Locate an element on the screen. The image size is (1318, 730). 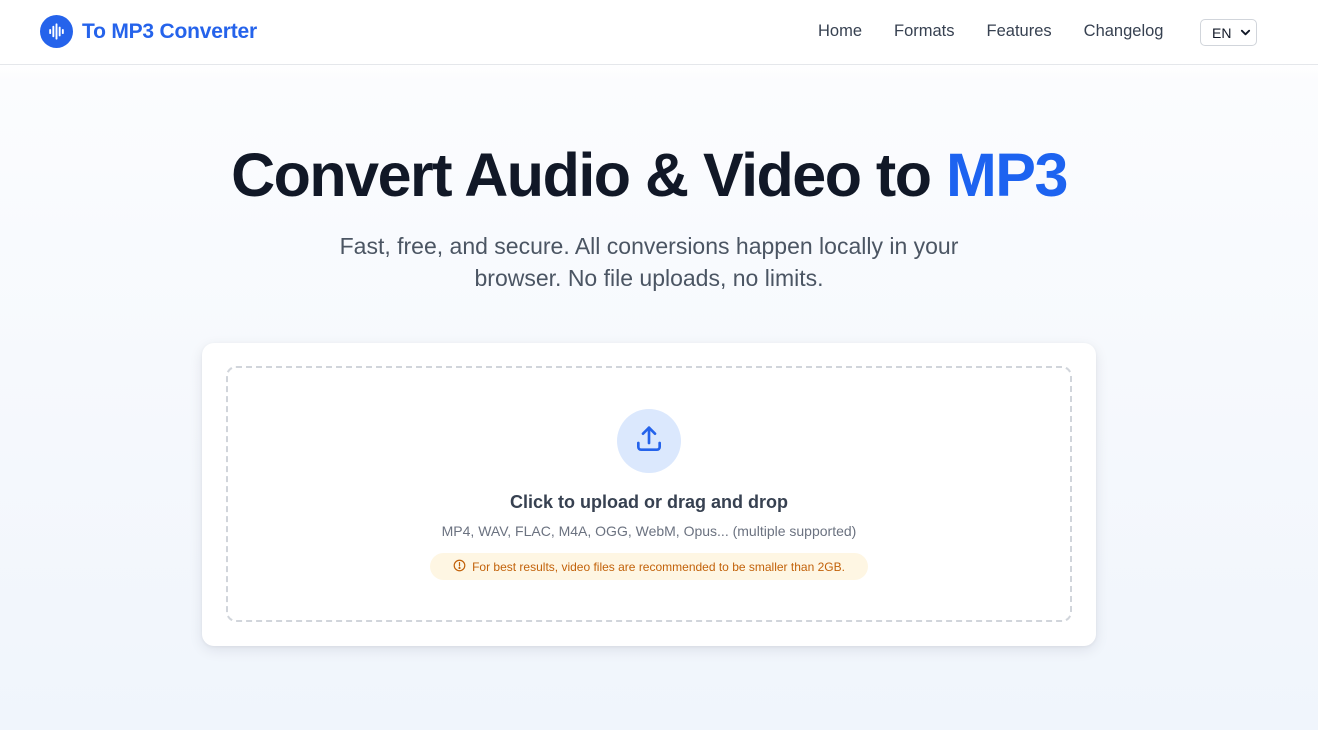
nav-link-features: Features is located at coordinates (1019, 31).